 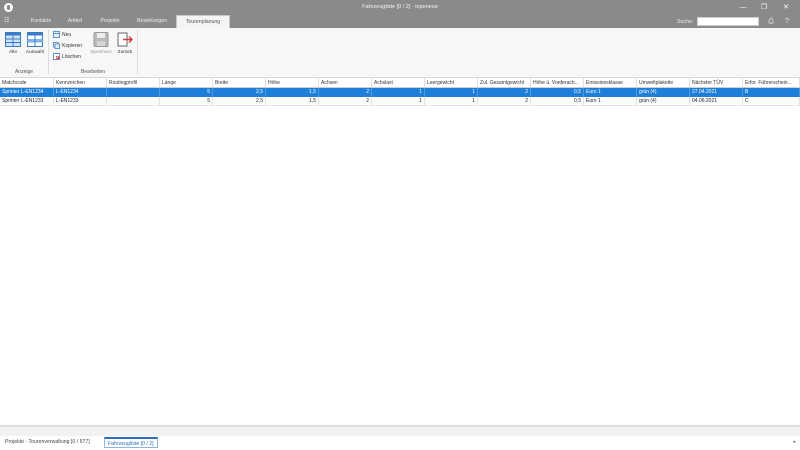 I want to click on column-header: Zul. Gesamtgewicht, so click(x=504, y=82).